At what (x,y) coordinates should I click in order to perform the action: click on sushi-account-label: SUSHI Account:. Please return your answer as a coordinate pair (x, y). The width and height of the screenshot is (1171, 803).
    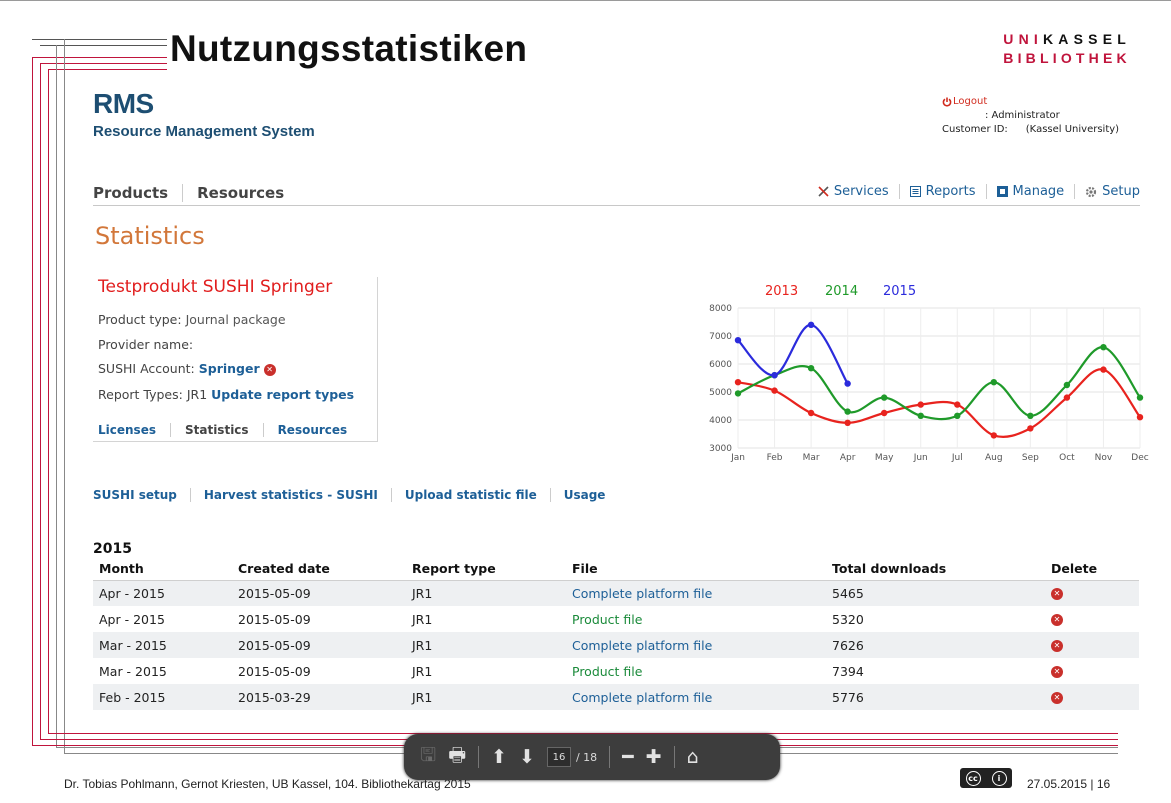
    Looking at the image, I should click on (146, 368).